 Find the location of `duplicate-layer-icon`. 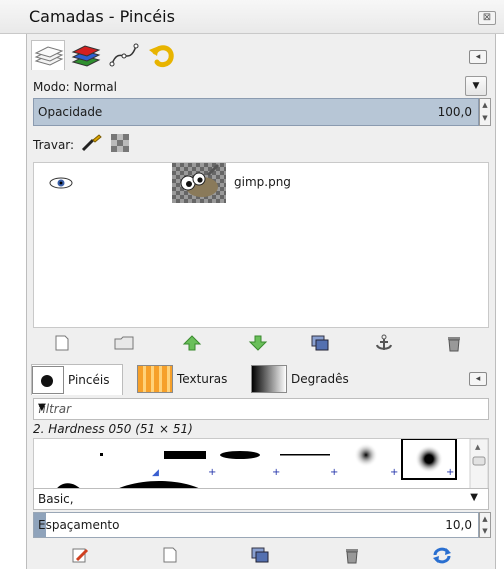

duplicate-layer-icon is located at coordinates (320, 343).